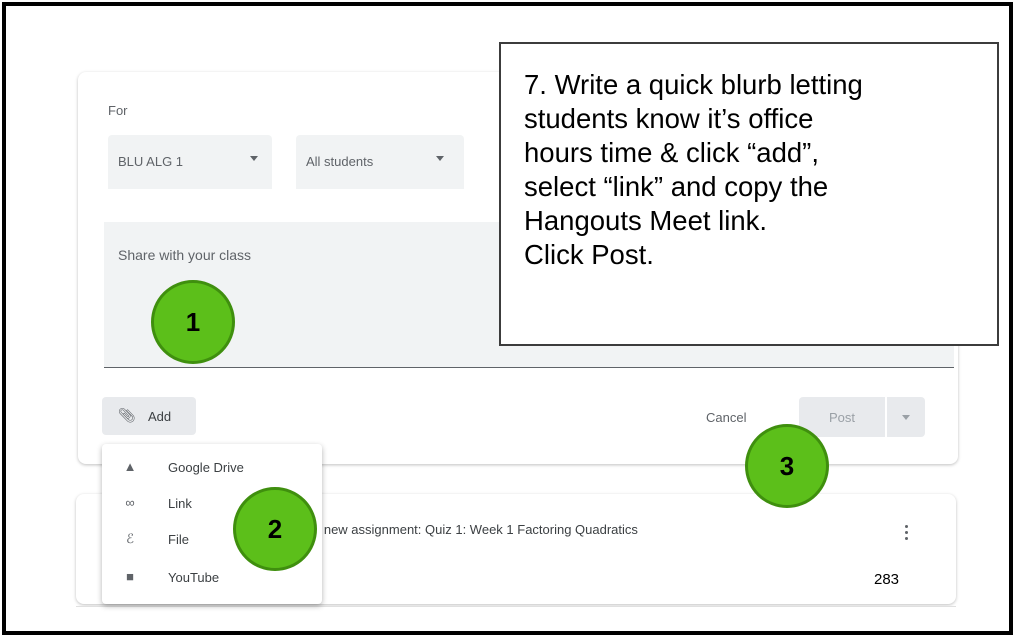 The image size is (1019, 641). Describe the element at coordinates (275, 529) in the screenshot. I see `step-badge-2: 2` at that location.